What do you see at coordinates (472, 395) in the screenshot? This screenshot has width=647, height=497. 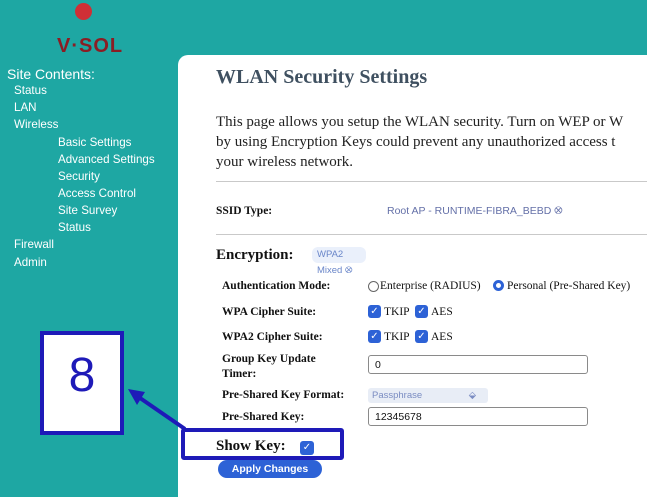 I see `chevron-icon: ⬙` at bounding box center [472, 395].